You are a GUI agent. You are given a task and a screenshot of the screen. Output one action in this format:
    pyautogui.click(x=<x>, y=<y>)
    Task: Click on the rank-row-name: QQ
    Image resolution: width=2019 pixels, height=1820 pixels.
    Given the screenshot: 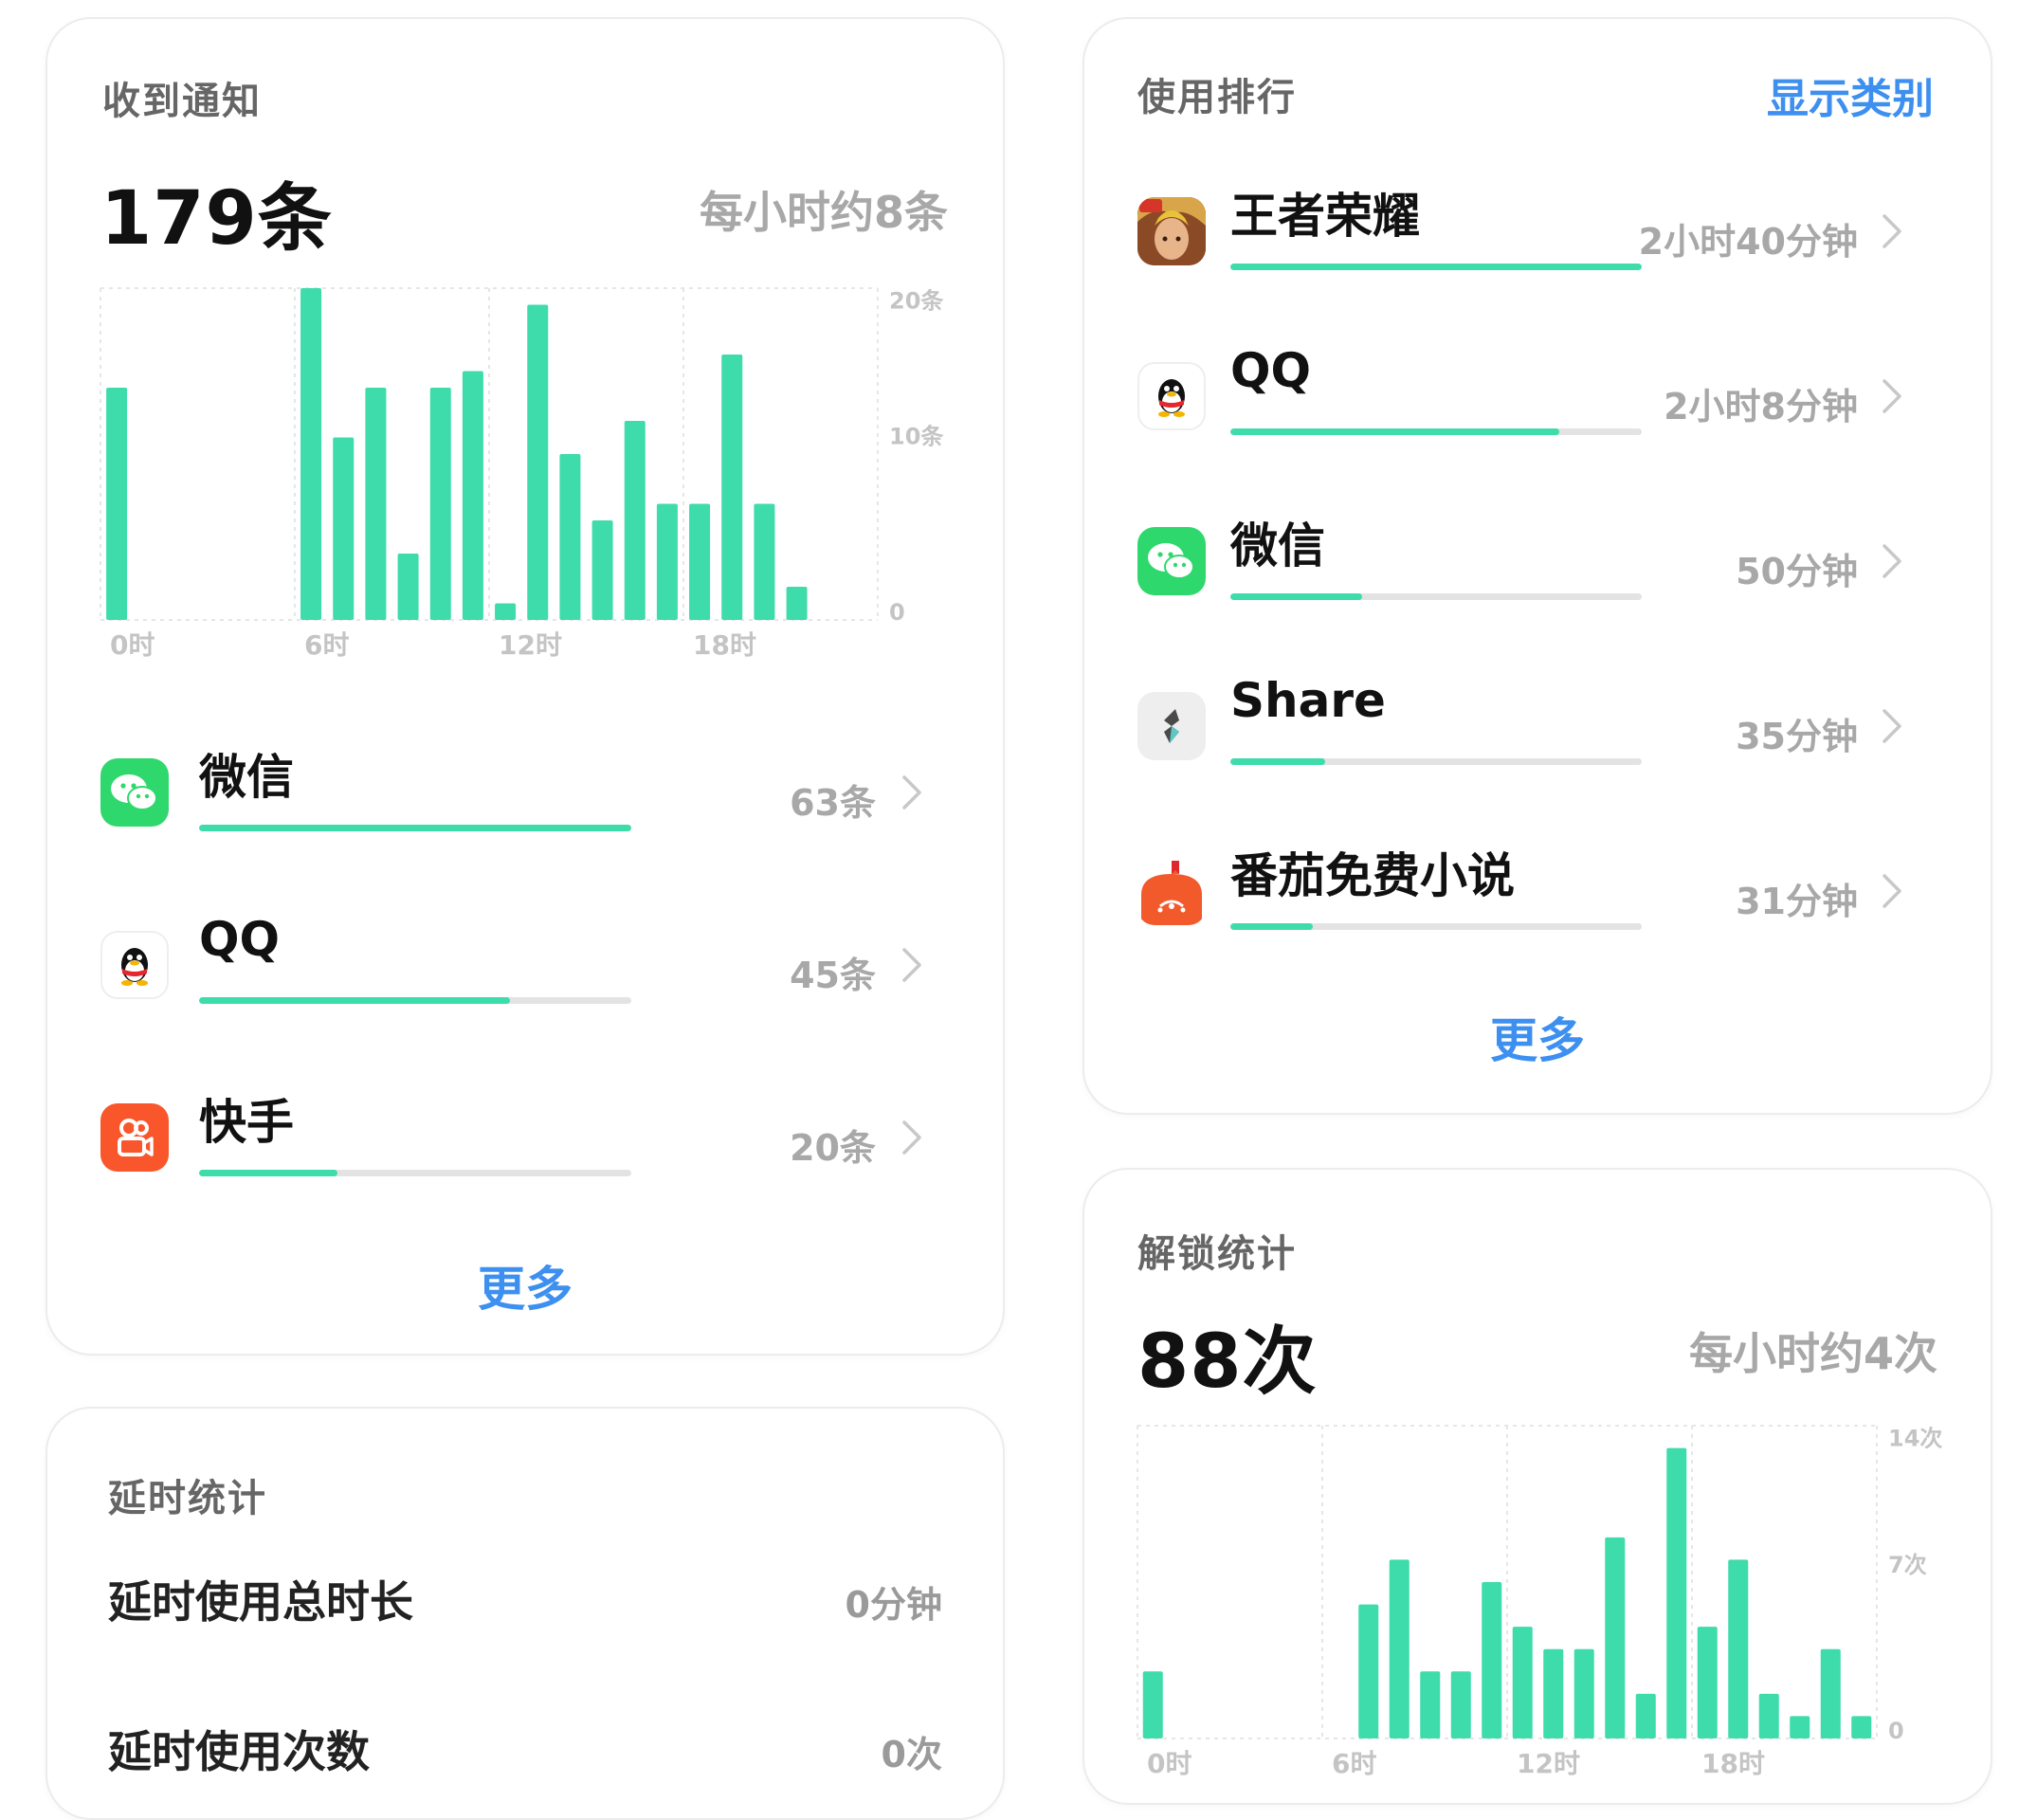 What is the action you would take?
    pyautogui.click(x=1271, y=370)
    